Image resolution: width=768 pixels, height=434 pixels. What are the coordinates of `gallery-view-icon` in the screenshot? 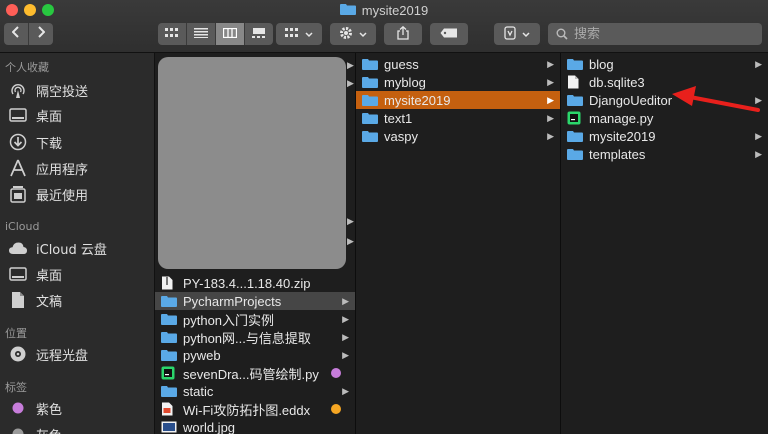 It's located at (259, 34).